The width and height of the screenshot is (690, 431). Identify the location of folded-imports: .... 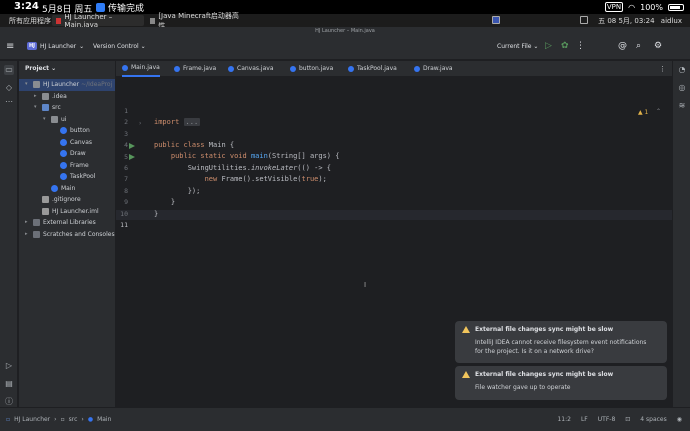
(192, 122).